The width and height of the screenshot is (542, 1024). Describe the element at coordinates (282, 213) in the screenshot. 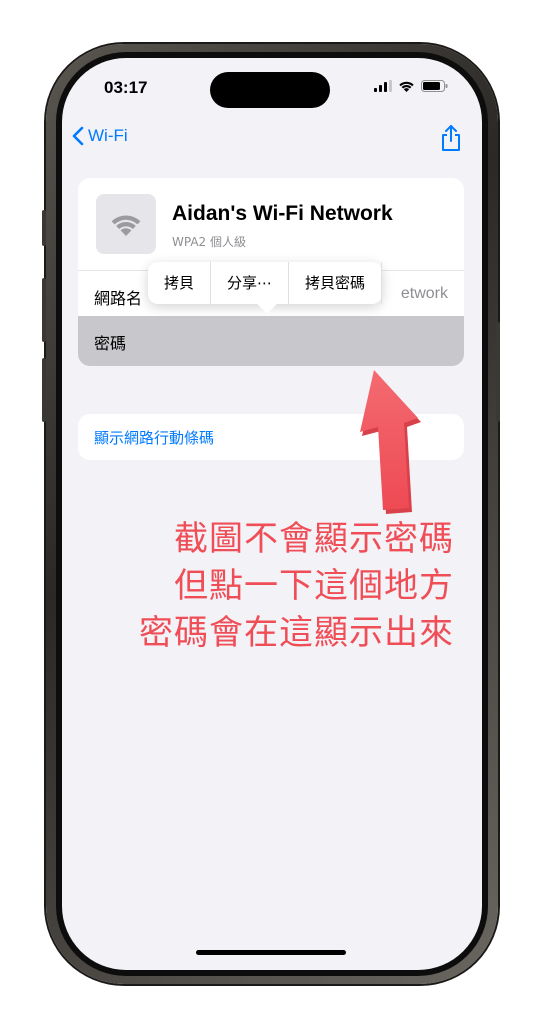

I see `network-name: Aidan's Wi-Fi Network` at that location.